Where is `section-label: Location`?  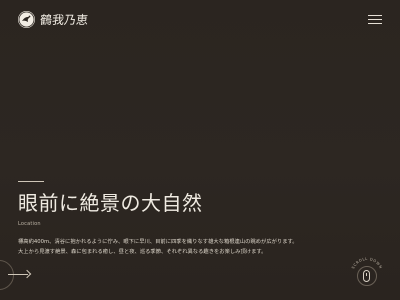
section-label: Location is located at coordinates (29, 224).